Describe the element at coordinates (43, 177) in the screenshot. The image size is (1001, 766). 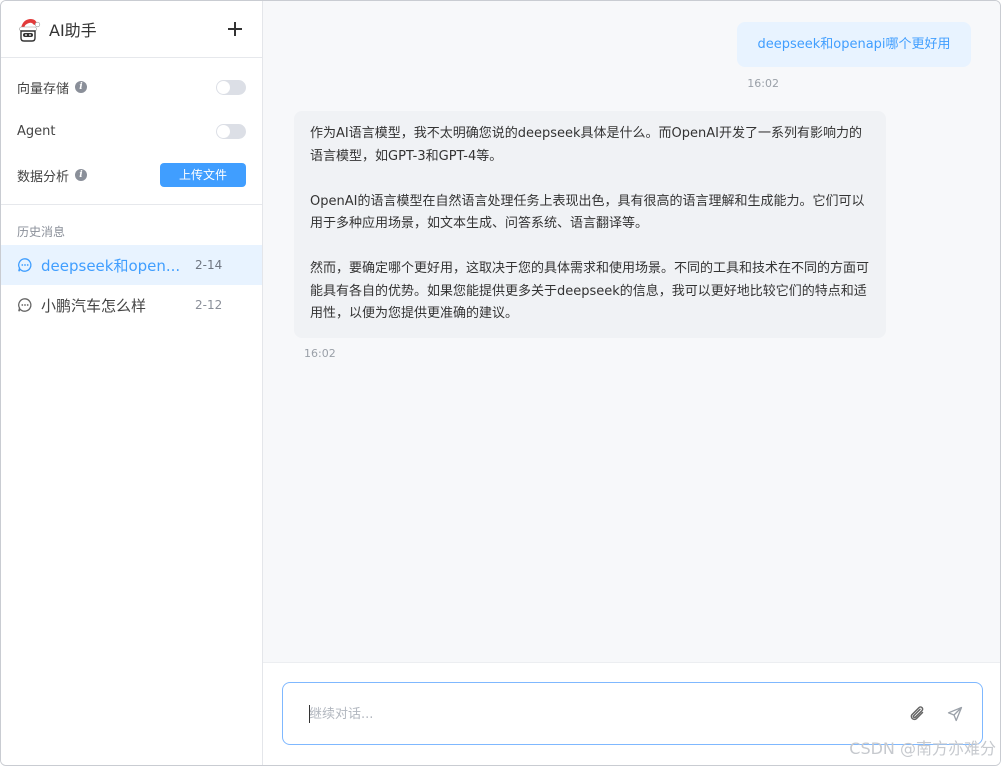
I see `data-analysis-label: 数据分析` at that location.